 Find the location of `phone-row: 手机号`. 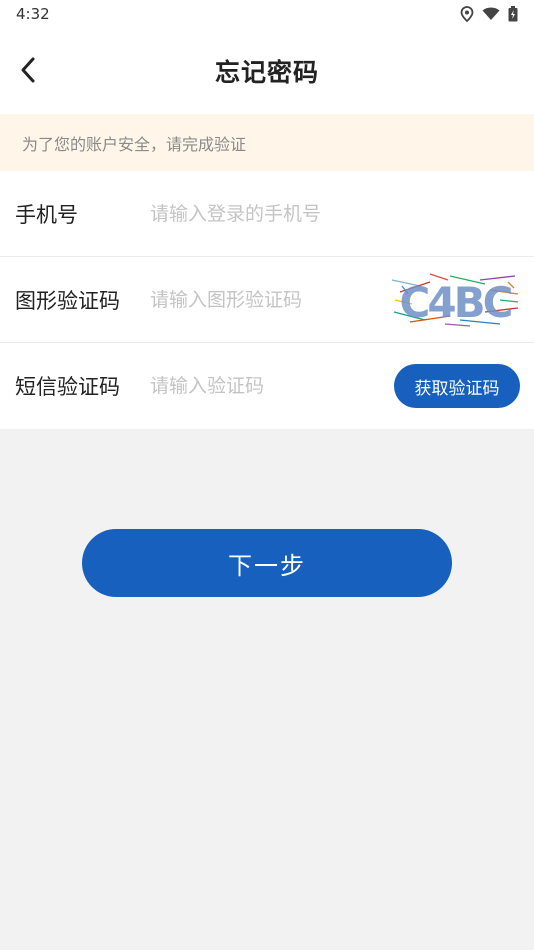

phone-row: 手机号 is located at coordinates (267, 214).